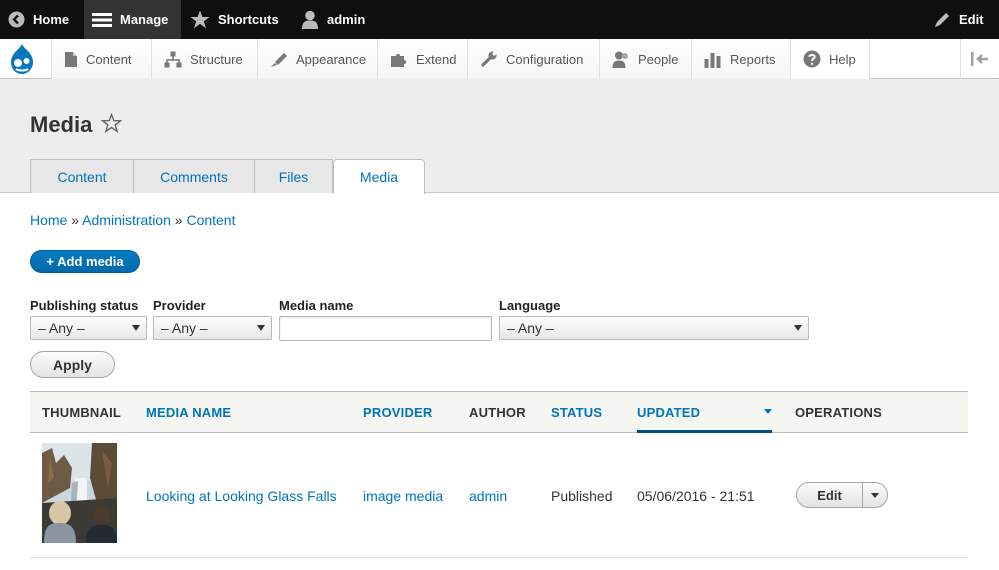 The height and width of the screenshot is (570, 999). I want to click on column-author: AUTHOR, so click(497, 412).